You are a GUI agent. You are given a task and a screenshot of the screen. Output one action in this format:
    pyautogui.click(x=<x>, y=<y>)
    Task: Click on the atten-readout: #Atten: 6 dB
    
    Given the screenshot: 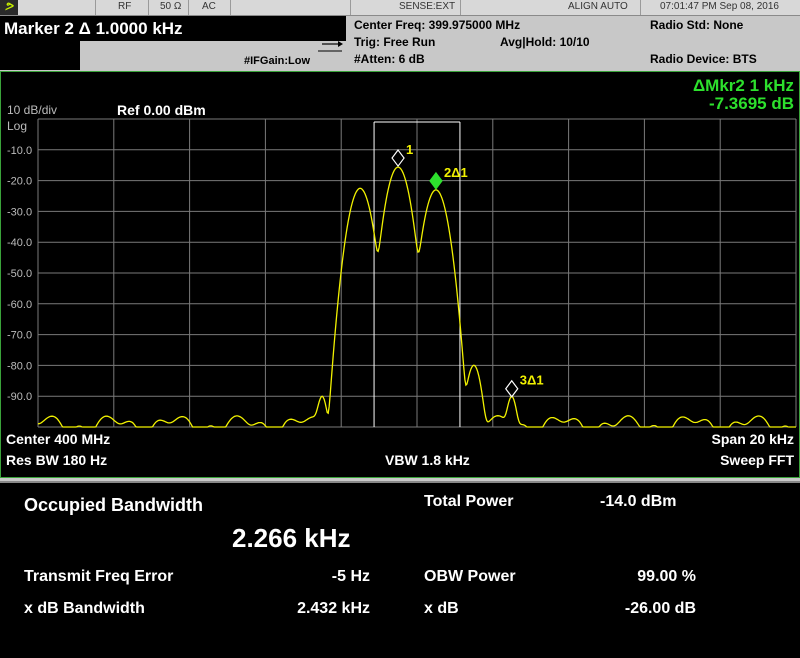 What is the action you would take?
    pyautogui.click(x=389, y=59)
    